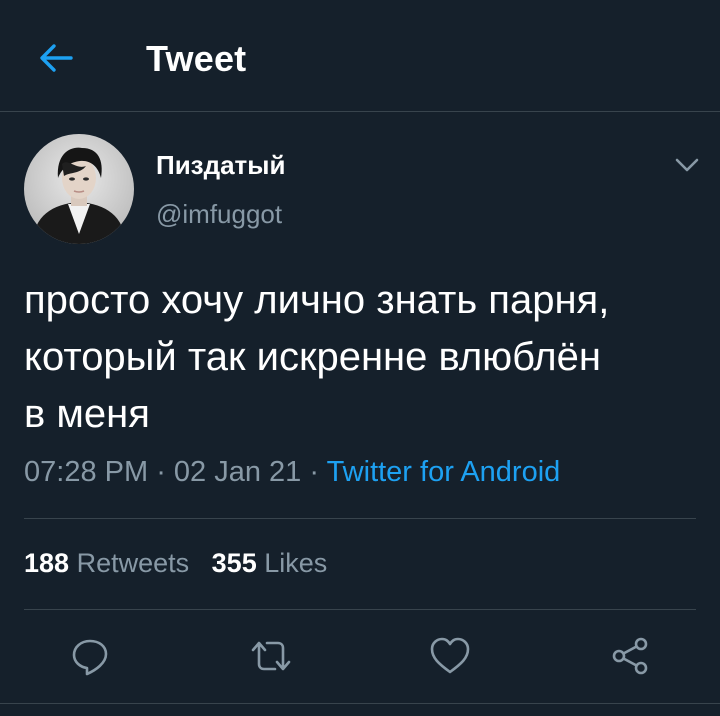 This screenshot has height=716, width=720. I want to click on user-handle: @imfuggot, so click(219, 214).